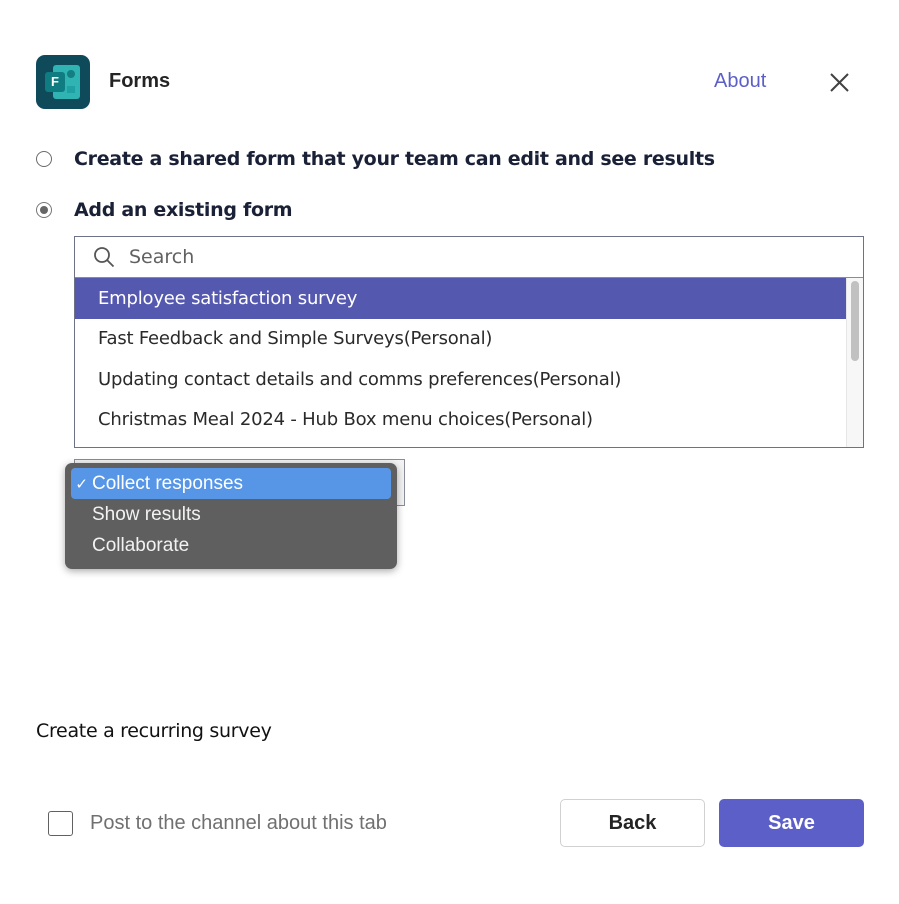  What do you see at coordinates (791, 823) in the screenshot?
I see `save-button: Save` at bounding box center [791, 823].